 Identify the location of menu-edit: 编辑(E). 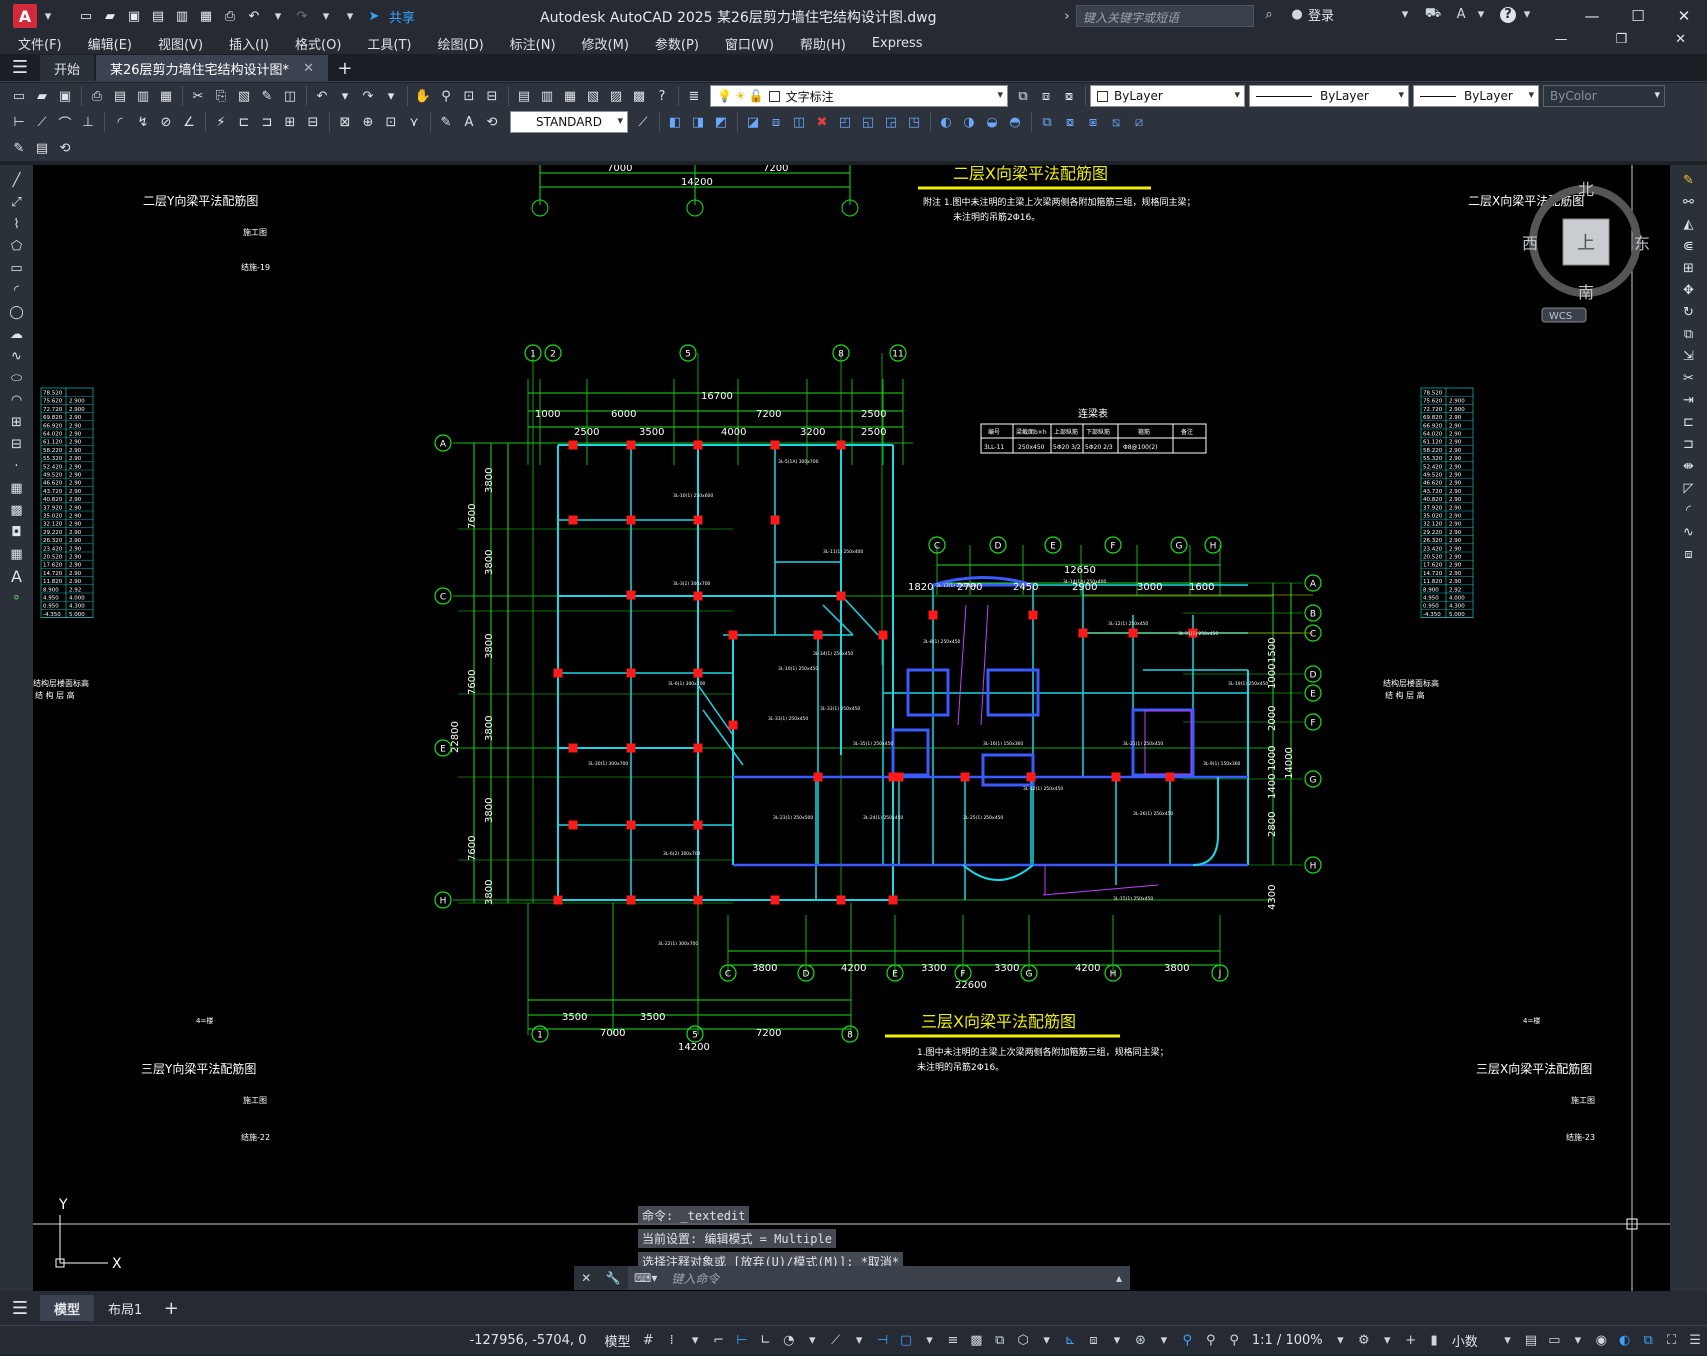
(110, 43).